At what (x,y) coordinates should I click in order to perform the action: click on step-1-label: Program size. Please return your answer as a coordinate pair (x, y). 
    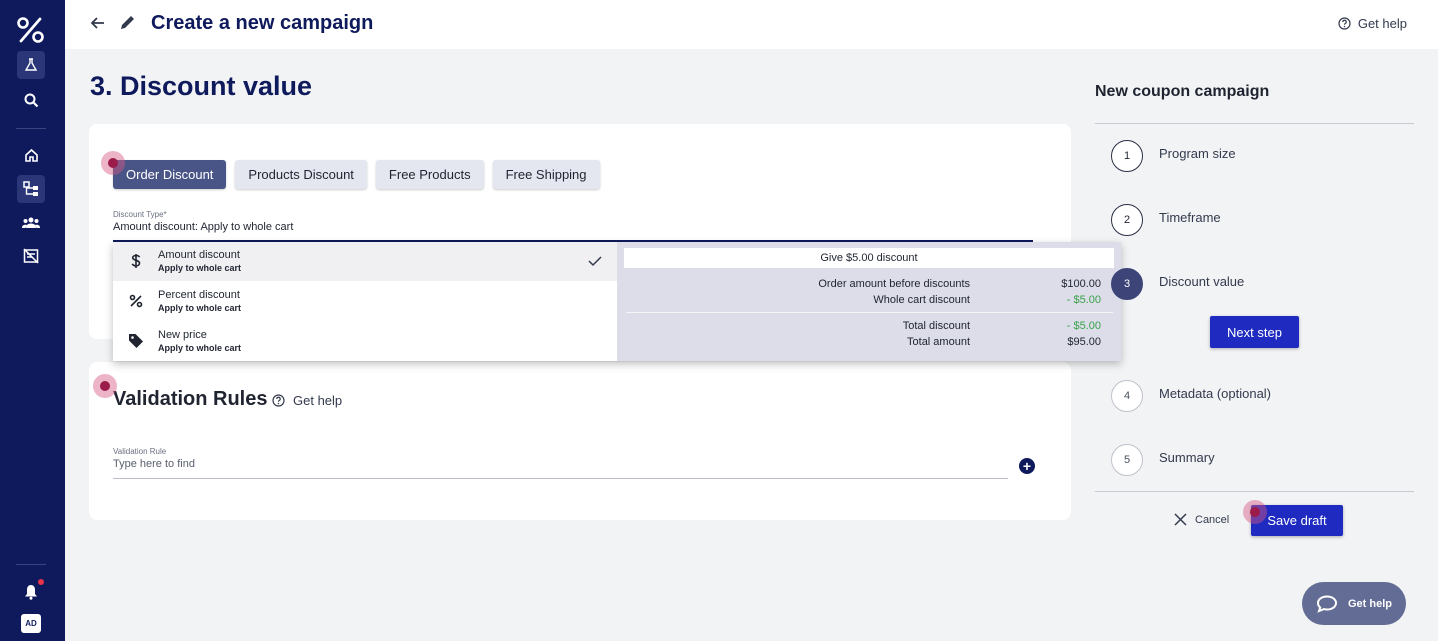
    Looking at the image, I should click on (1197, 153).